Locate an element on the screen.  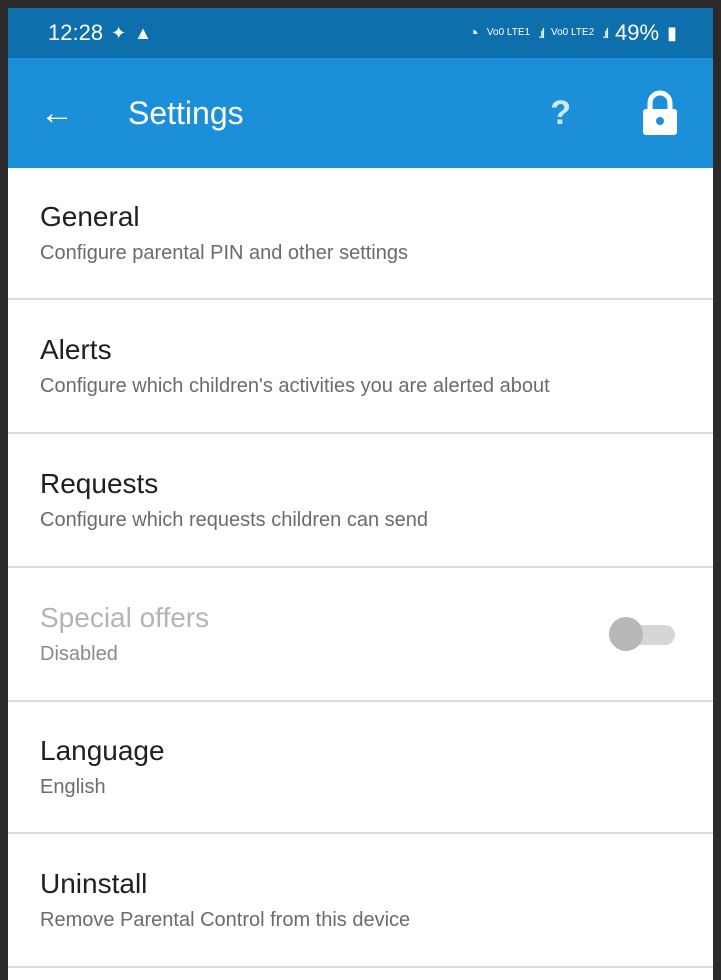
back-arrow-icon: ← is located at coordinates (71, 113).